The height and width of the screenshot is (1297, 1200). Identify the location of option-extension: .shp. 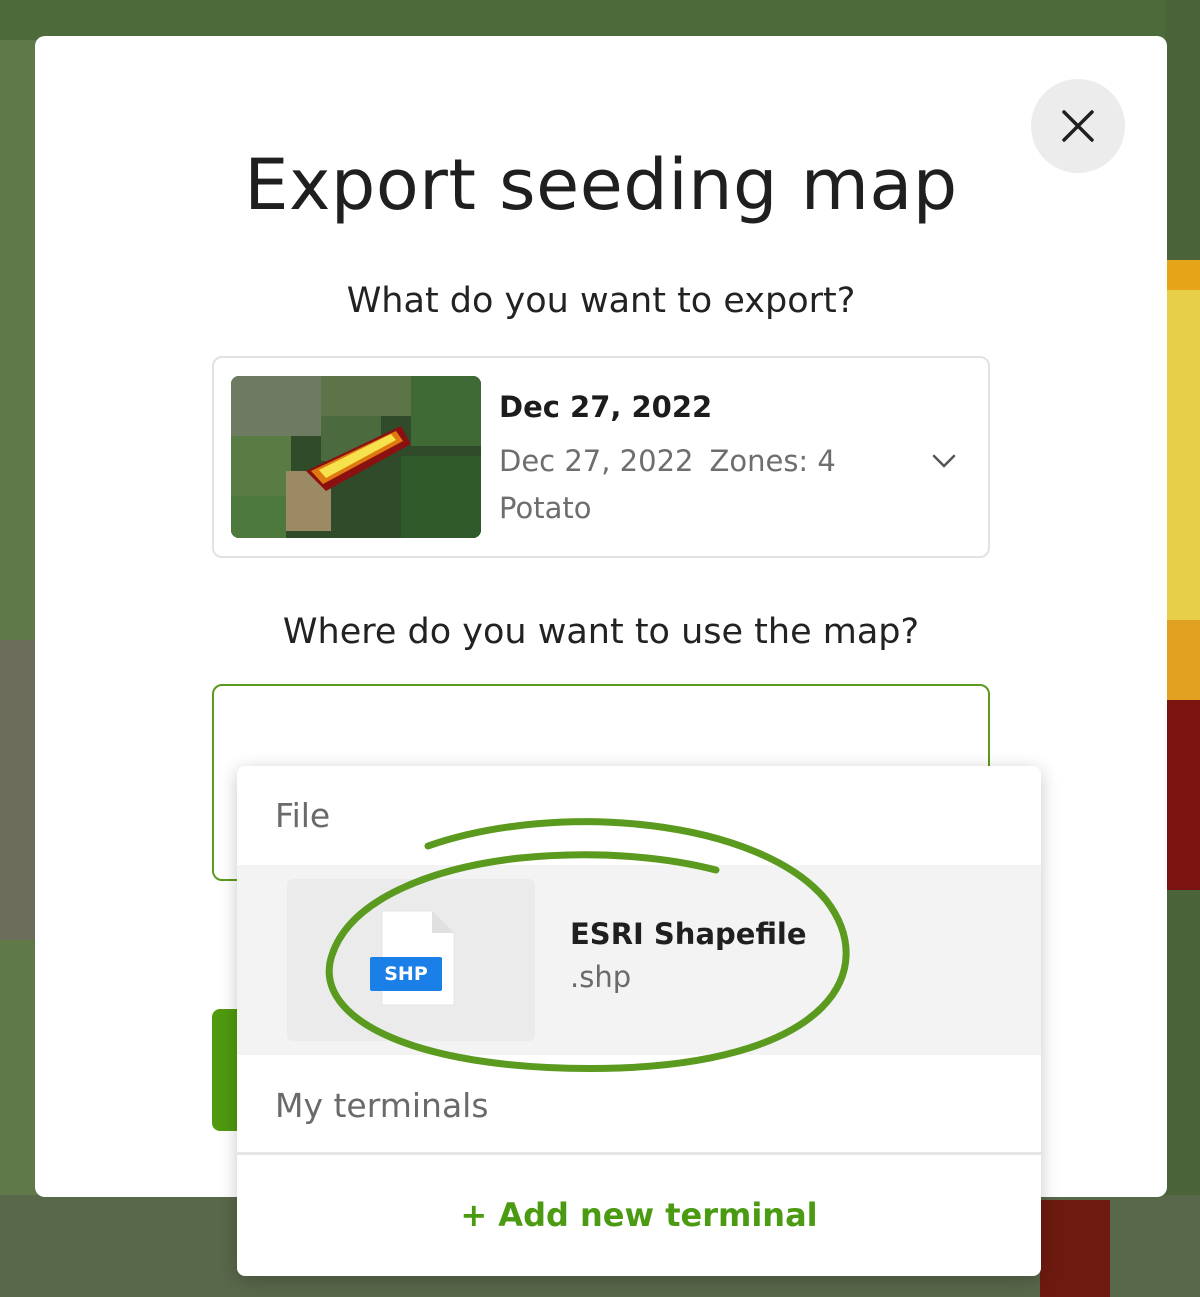
(601, 977).